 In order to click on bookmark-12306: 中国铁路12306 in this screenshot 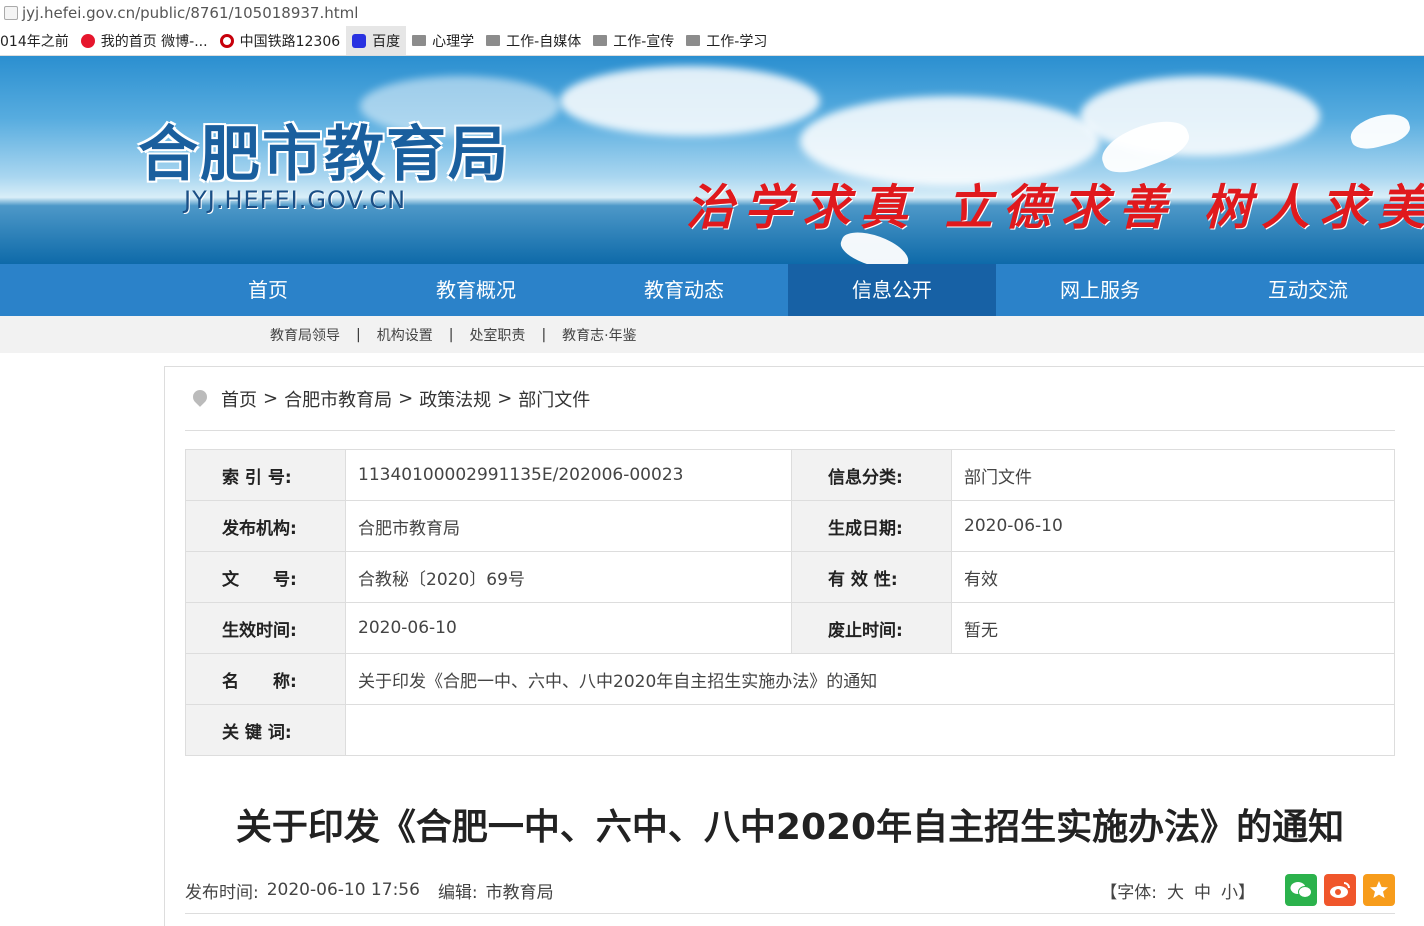, I will do `click(280, 40)`.